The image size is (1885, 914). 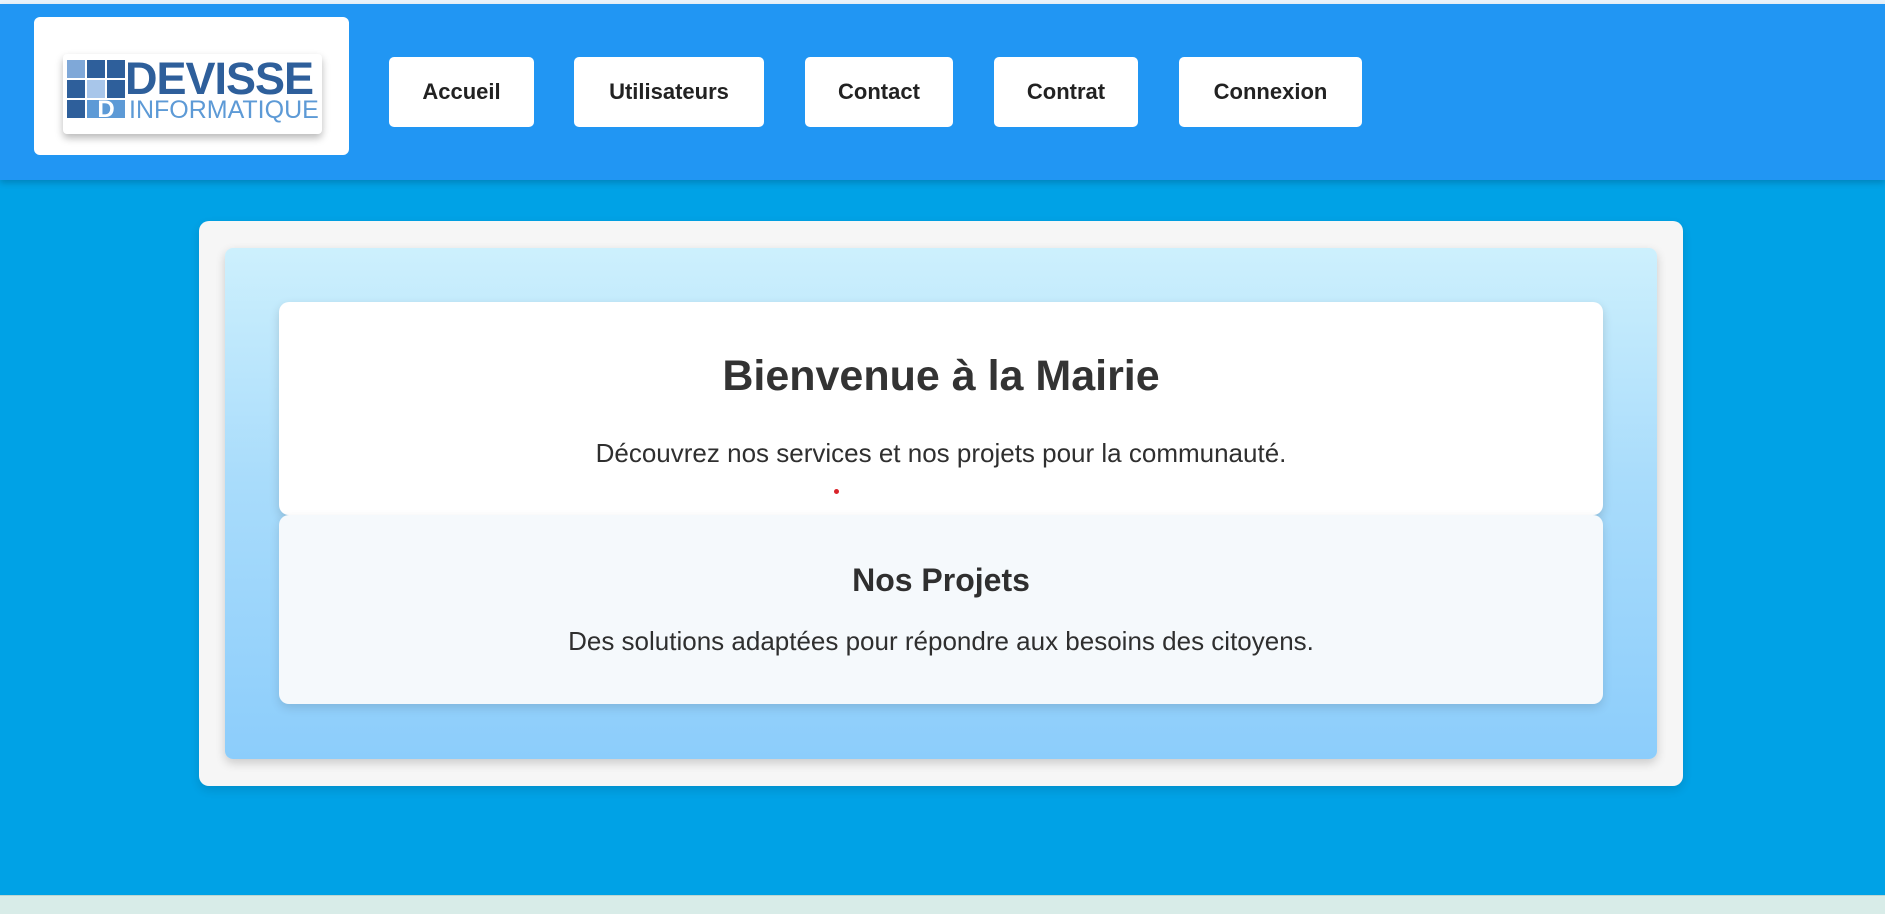 I want to click on logo: D DEVISSE INFORMATIQUE, so click(x=192, y=94).